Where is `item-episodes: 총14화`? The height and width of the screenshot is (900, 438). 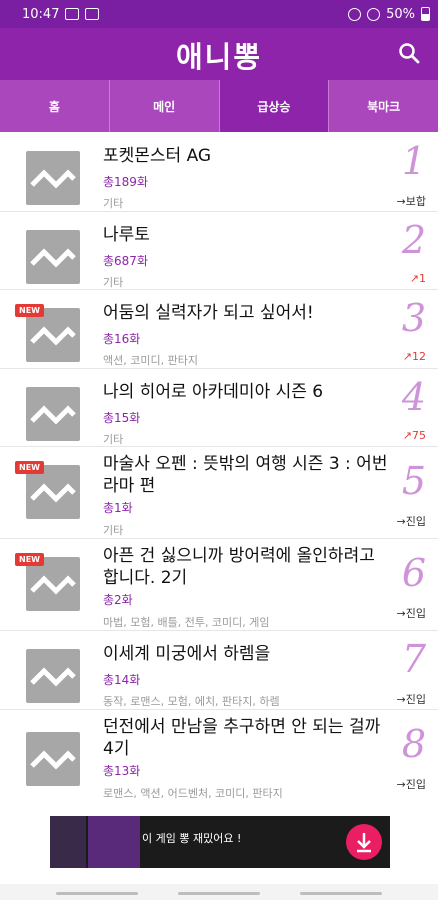 item-episodes: 총14화 is located at coordinates (122, 680).